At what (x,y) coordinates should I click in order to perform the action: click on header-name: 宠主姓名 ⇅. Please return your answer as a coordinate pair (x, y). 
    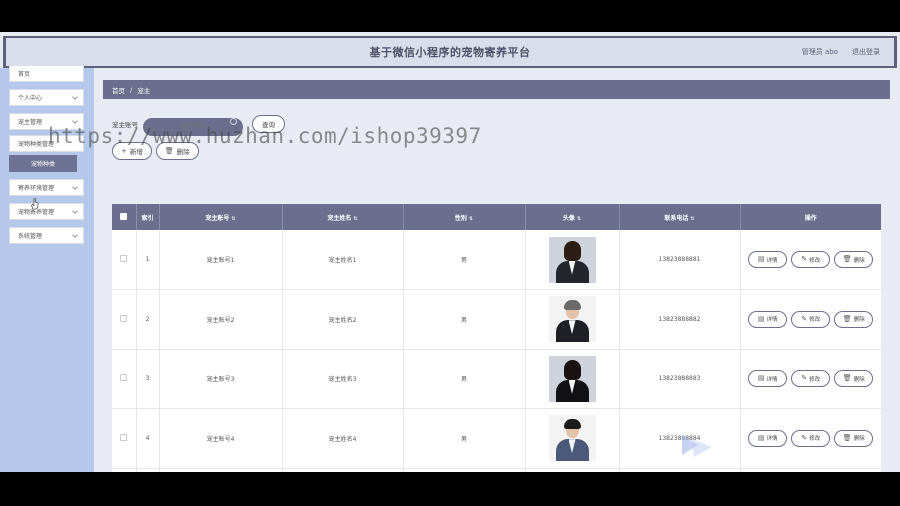
    Looking at the image, I should click on (343, 217).